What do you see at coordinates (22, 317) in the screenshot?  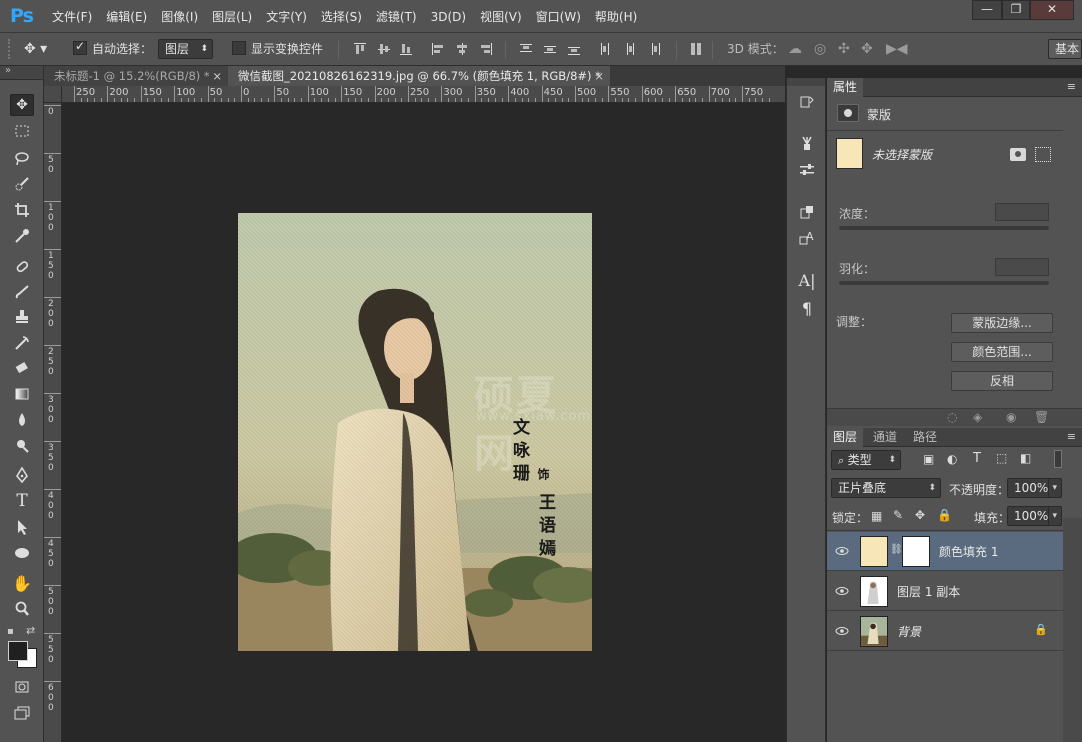 I see `clone-stamp-tool-icon` at bounding box center [22, 317].